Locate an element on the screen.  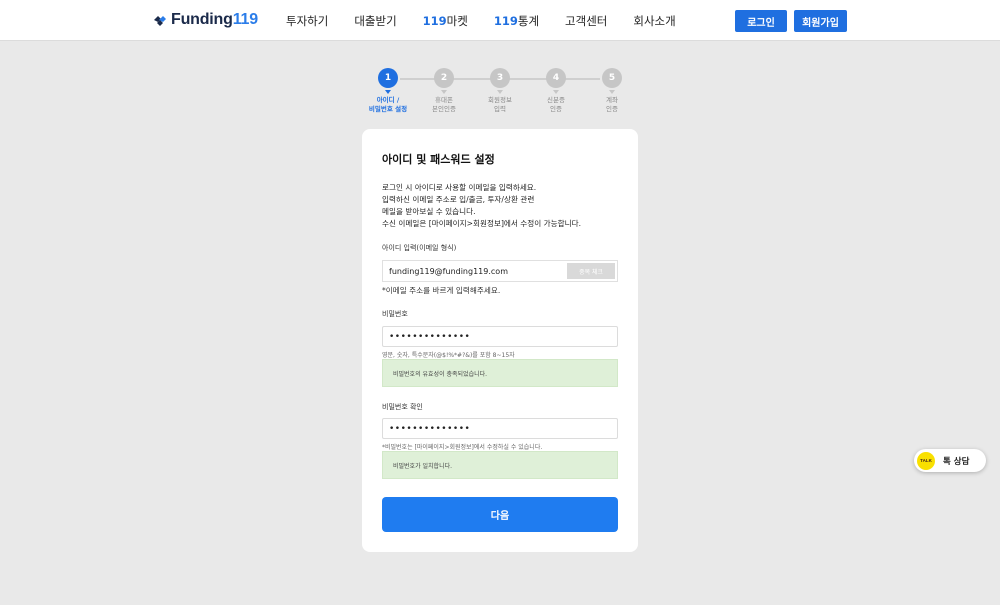
step-4: 4 신분증 인증 is located at coordinates (556, 91).